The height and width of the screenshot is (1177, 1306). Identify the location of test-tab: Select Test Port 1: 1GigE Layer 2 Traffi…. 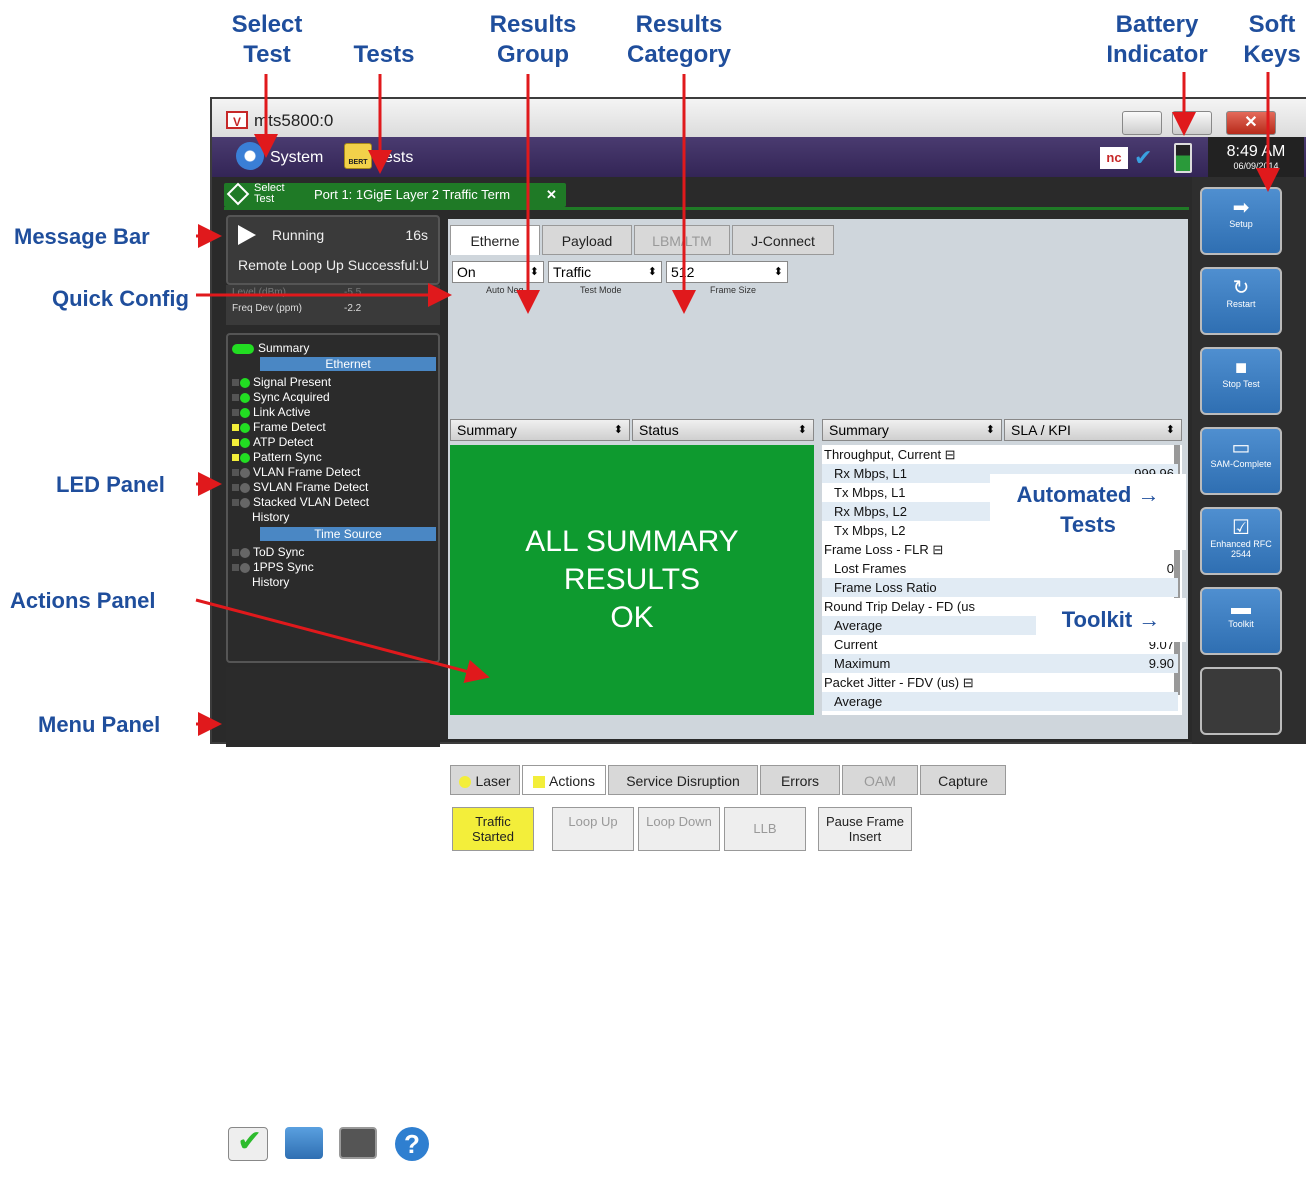
(395, 195).